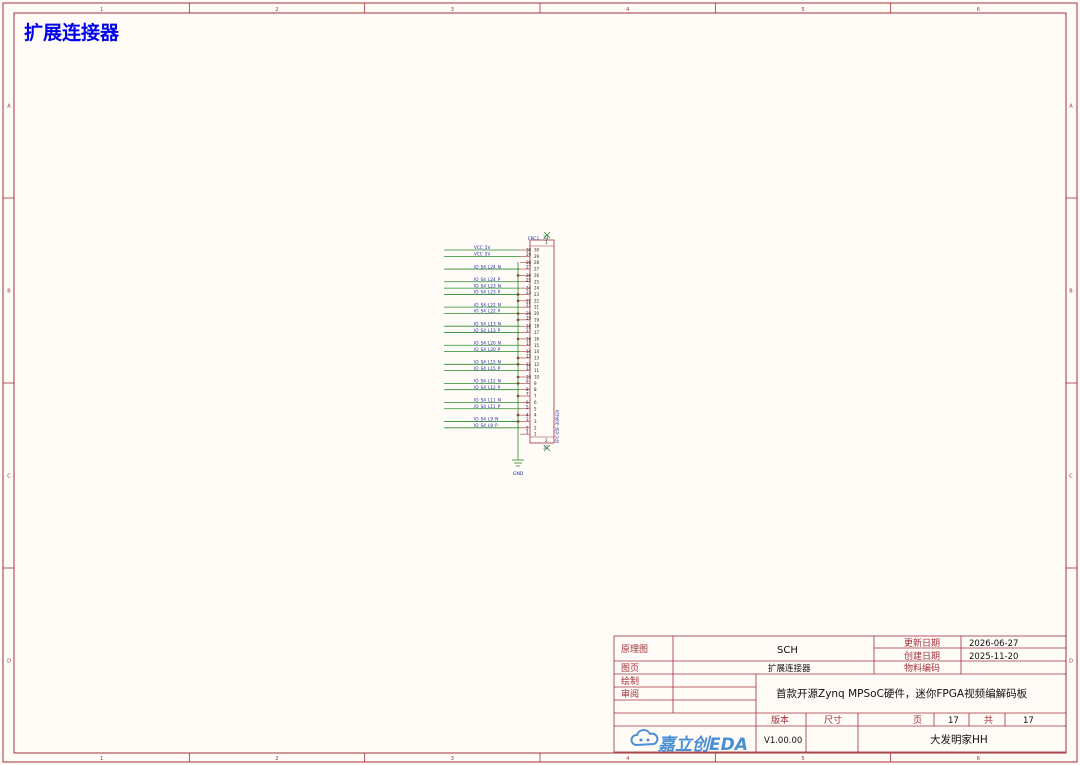 The image size is (1080, 765). What do you see at coordinates (537, 370) in the screenshot?
I see `pin-number-inside: 11` at bounding box center [537, 370].